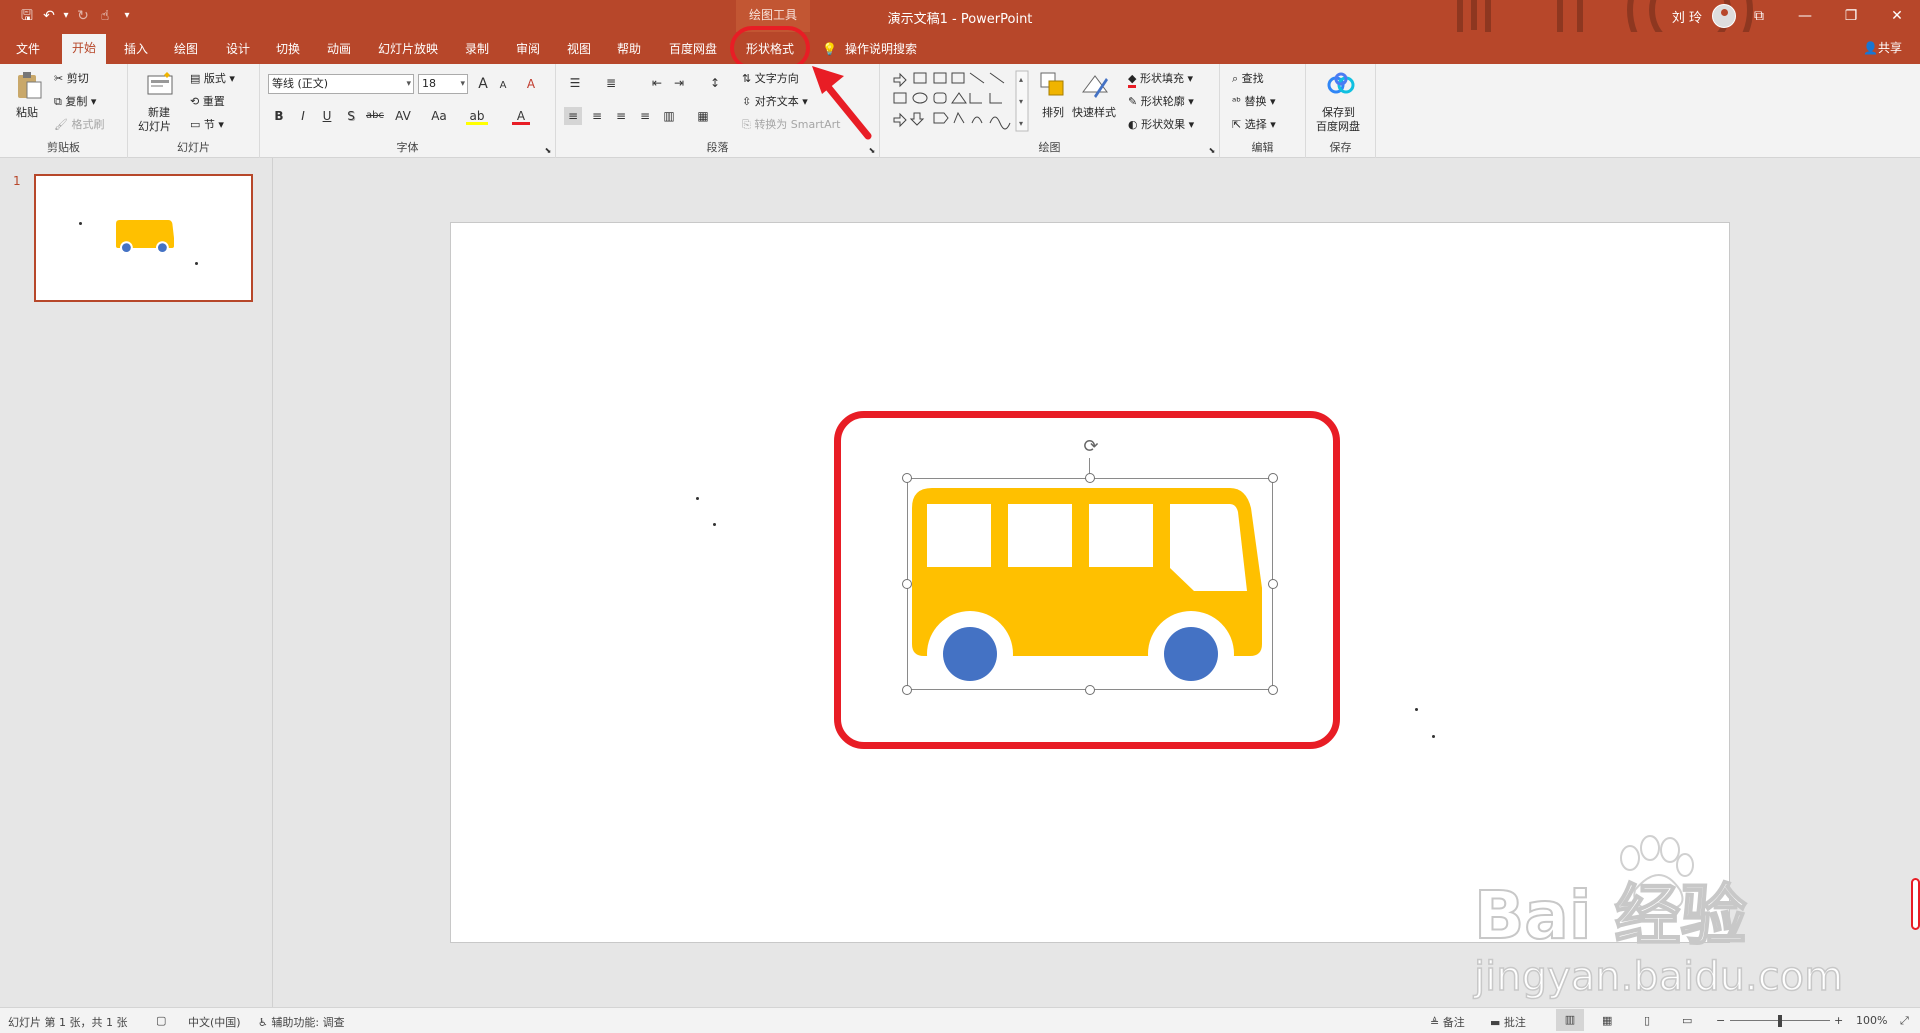  What do you see at coordinates (443, 84) in the screenshot?
I see `font-size-combo: 18` at bounding box center [443, 84].